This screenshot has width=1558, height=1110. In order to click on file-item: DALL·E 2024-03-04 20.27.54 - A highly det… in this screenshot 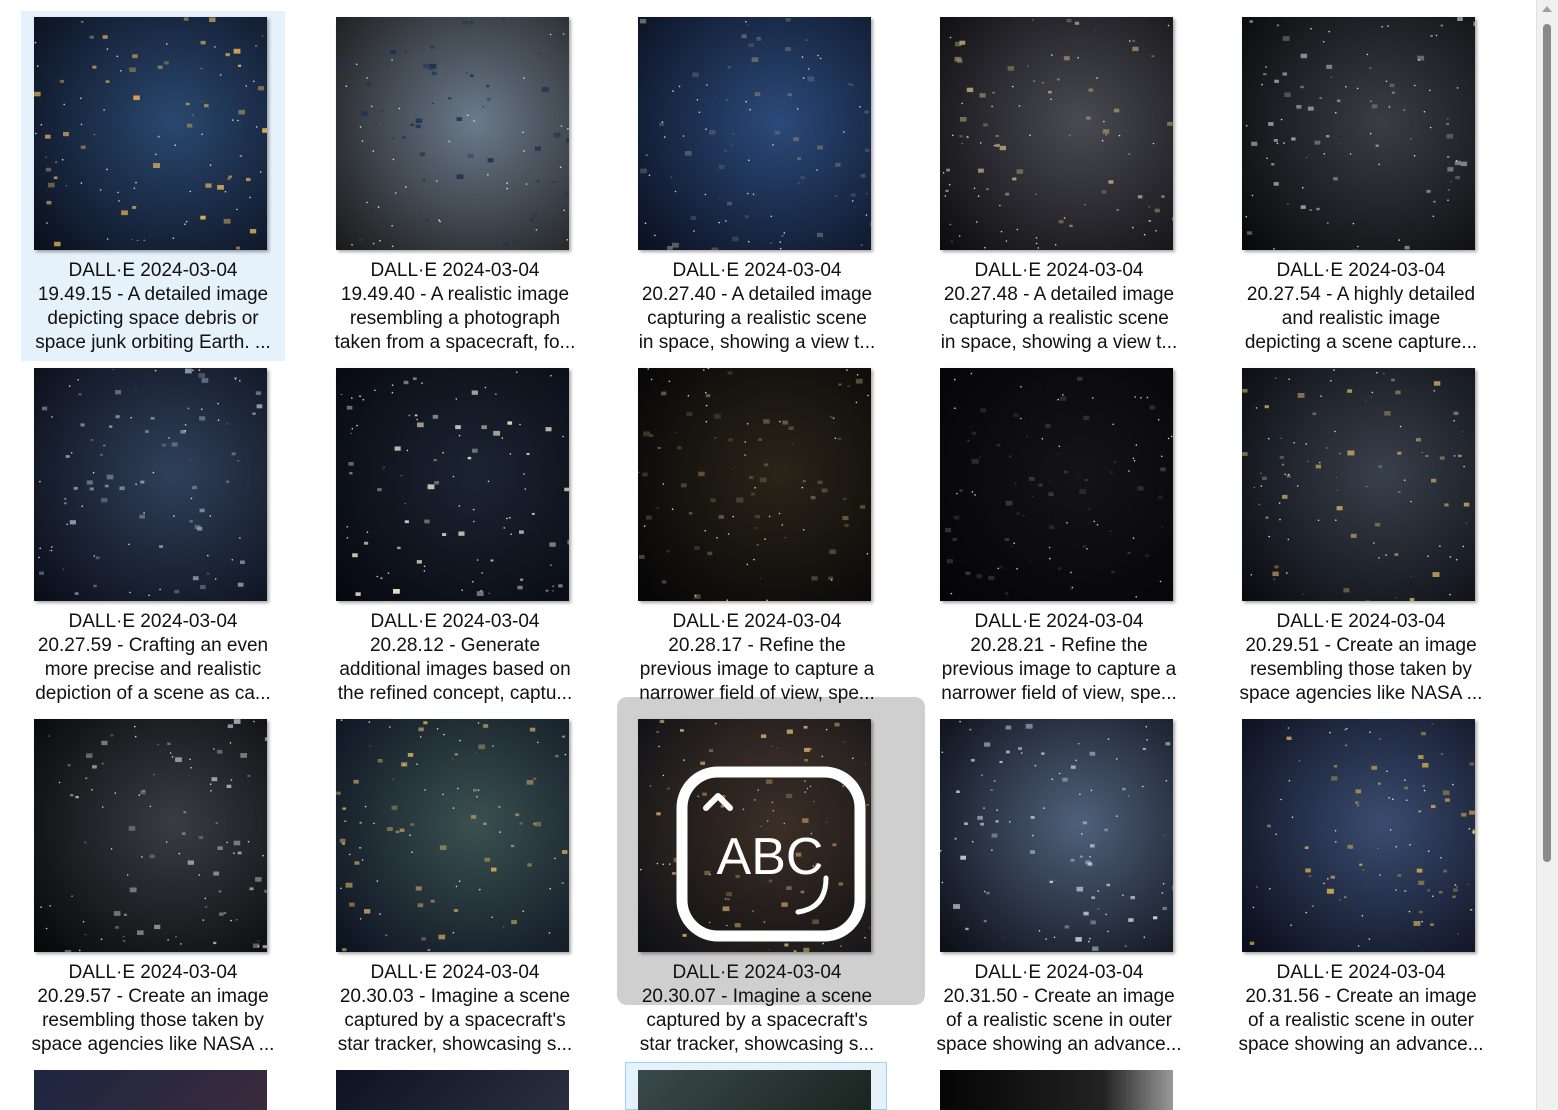, I will do `click(1361, 186)`.